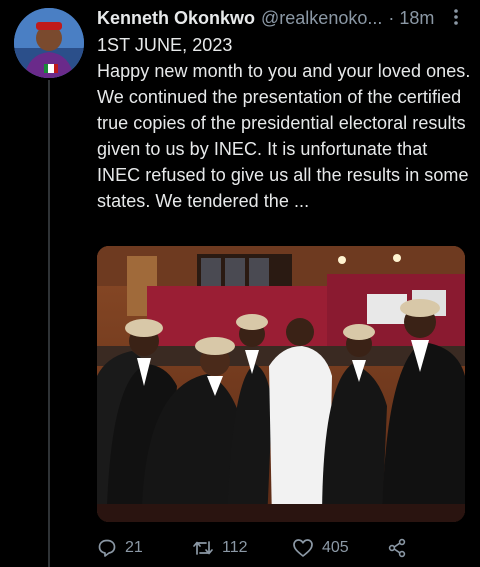  Describe the element at coordinates (203, 548) in the screenshot. I see `retweet-icon` at that location.